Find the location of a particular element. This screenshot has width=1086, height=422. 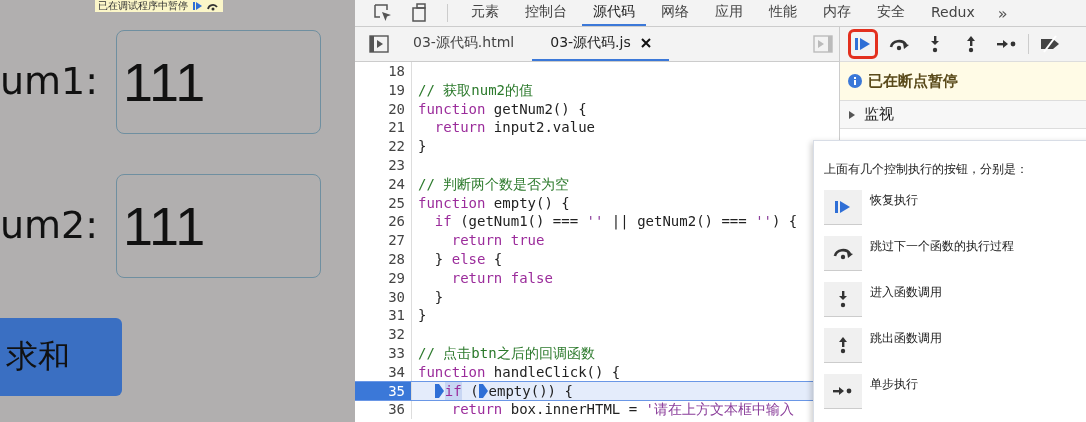

tooltip-item-label: 单步执行 is located at coordinates (894, 384).